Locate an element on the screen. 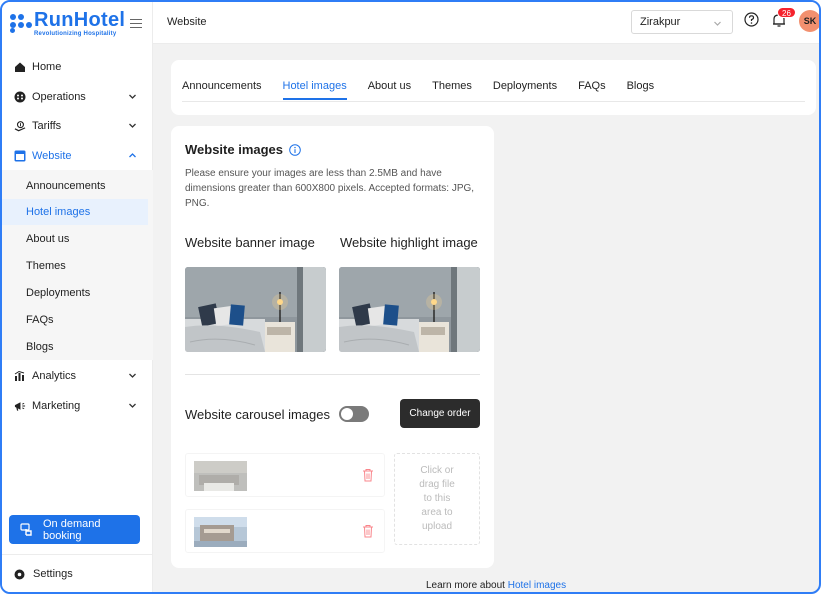 The image size is (821, 594). website-icon is located at coordinates (20, 156).